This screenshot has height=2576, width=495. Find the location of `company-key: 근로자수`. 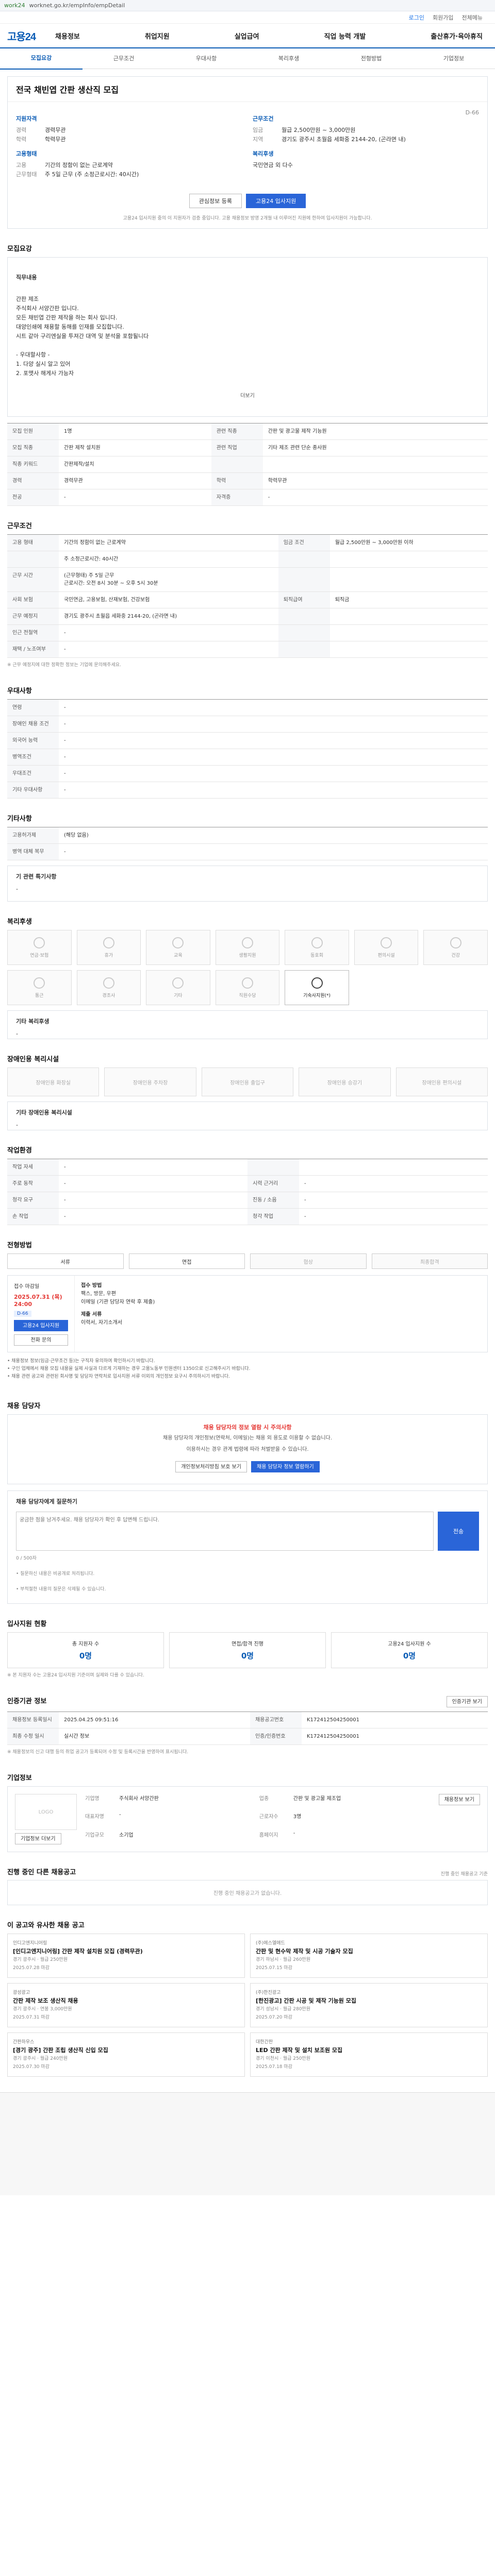

company-key: 근로자수 is located at coordinates (268, 1817).